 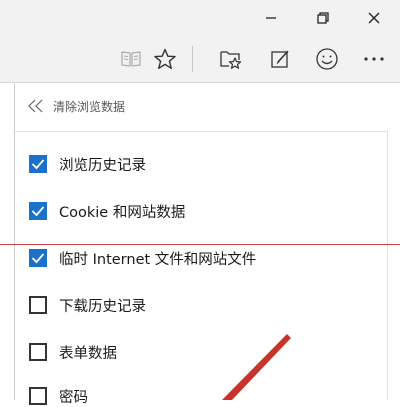 What do you see at coordinates (158, 259) in the screenshot?
I see `option-label: 临时 Internet 文件和网站文件` at bounding box center [158, 259].